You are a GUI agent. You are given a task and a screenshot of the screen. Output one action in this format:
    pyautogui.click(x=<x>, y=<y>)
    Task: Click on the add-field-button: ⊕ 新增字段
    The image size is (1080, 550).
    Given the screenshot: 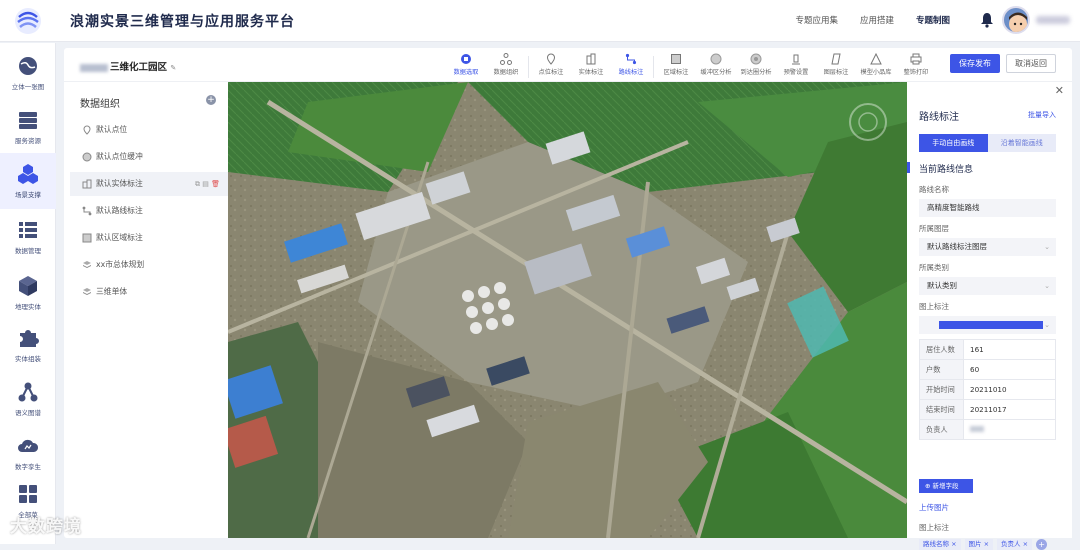 What is the action you would take?
    pyautogui.click(x=946, y=486)
    